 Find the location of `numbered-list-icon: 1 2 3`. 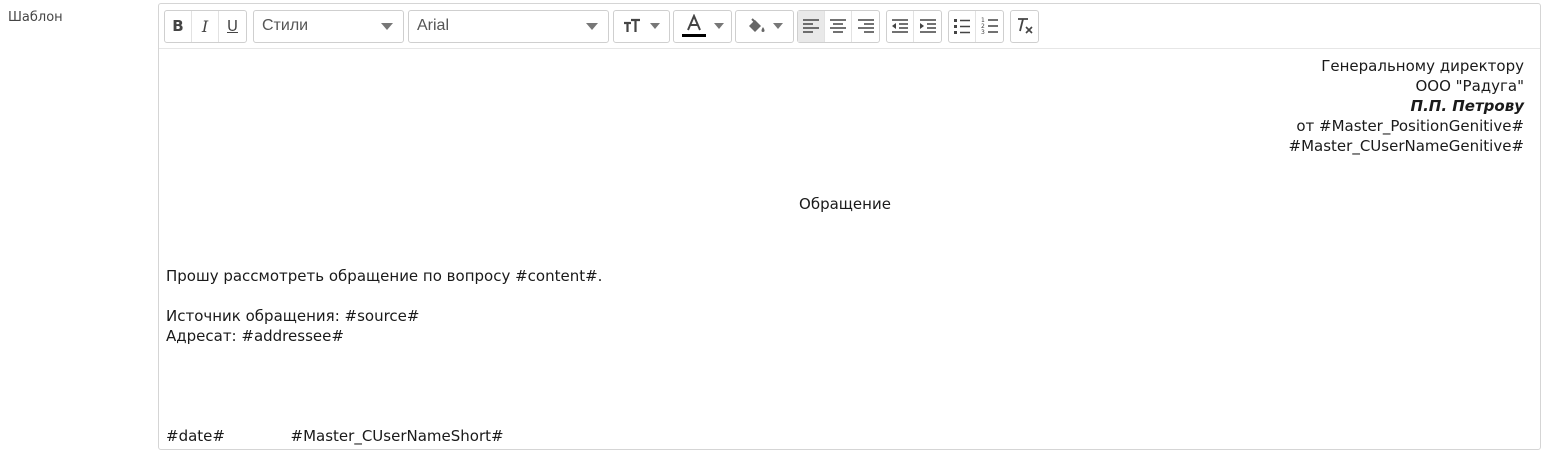

numbered-list-icon: 1 2 3 is located at coordinates (989, 26).